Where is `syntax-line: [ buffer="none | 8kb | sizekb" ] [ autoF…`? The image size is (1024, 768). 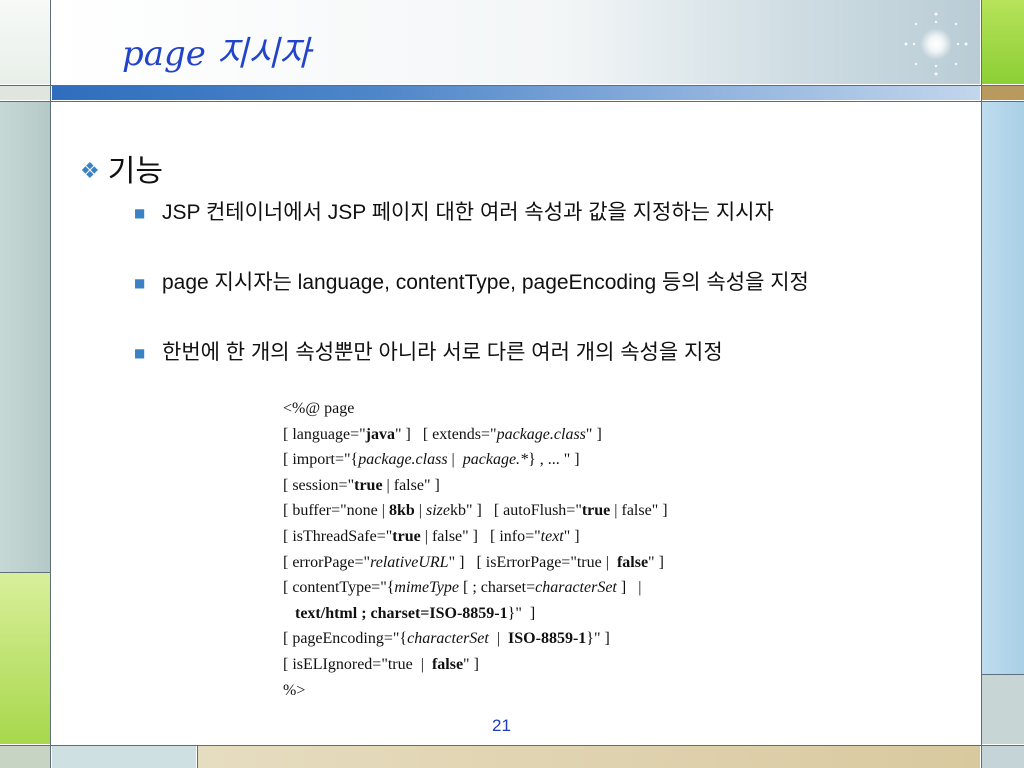 syntax-line: [ buffer="none | 8kb | sizekb" ] [ autoF… is located at coordinates (475, 511).